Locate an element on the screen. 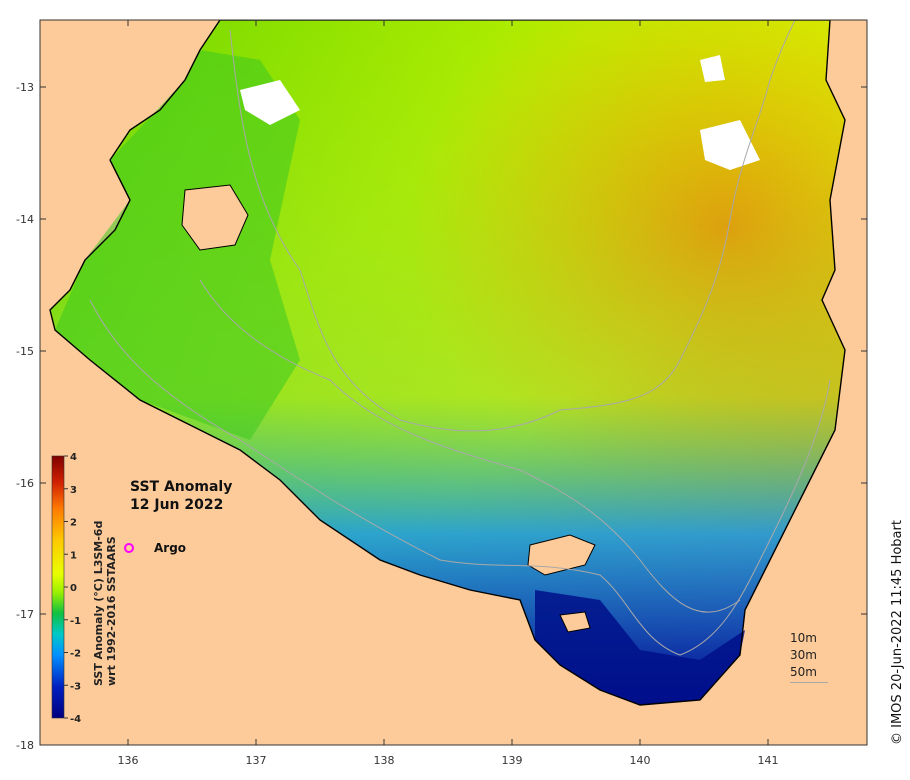  x-tick-label: 138 is located at coordinates (384, 760).